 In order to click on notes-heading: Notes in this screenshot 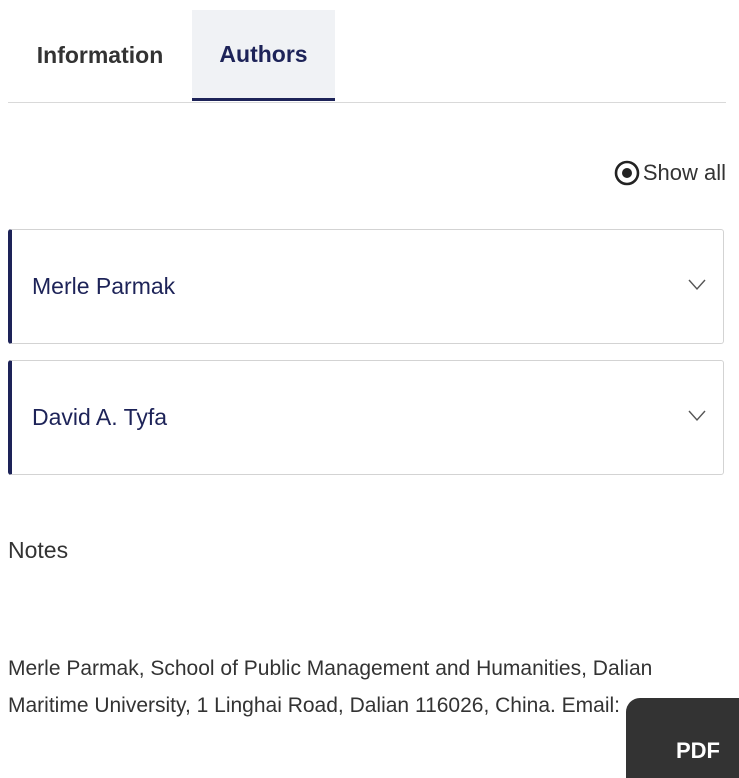, I will do `click(38, 550)`.